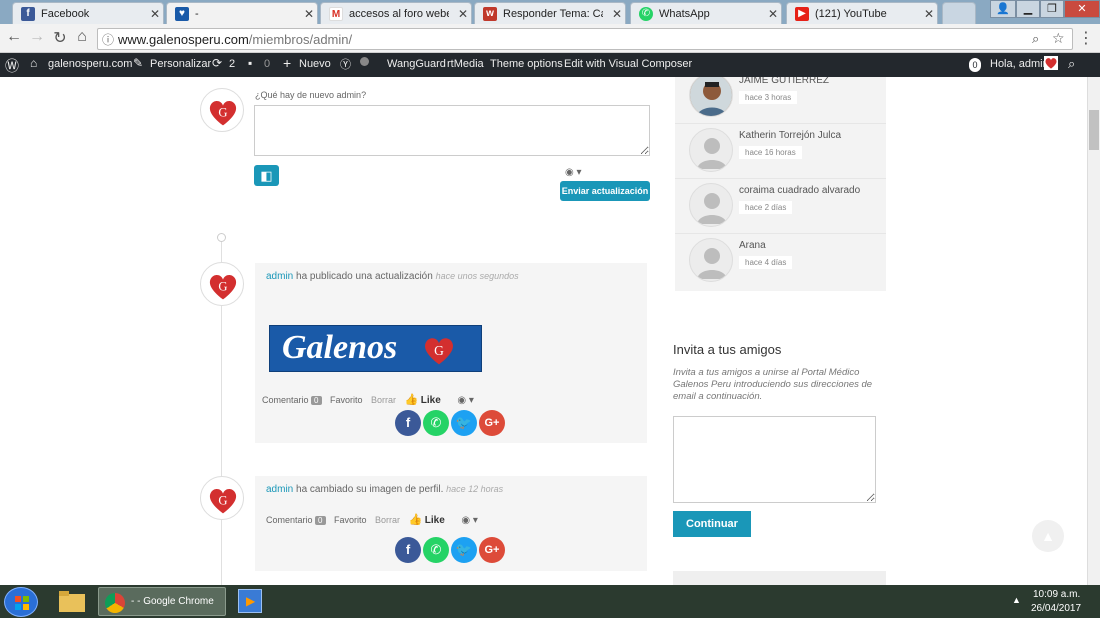 This screenshot has width=1100, height=618. What do you see at coordinates (526, 64) in the screenshot?
I see `theme-options-link: Theme options` at bounding box center [526, 64].